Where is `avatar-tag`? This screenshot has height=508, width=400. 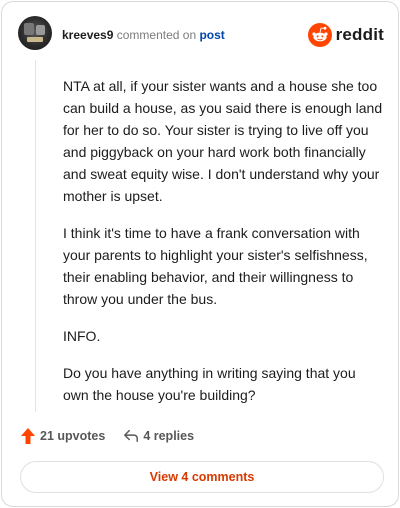
avatar-tag is located at coordinates (35, 39).